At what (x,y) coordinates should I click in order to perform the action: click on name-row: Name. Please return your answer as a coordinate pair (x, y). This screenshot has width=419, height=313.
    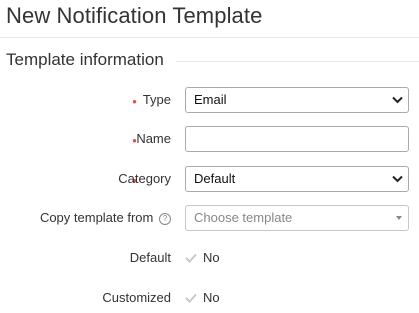
    Looking at the image, I should click on (209, 139).